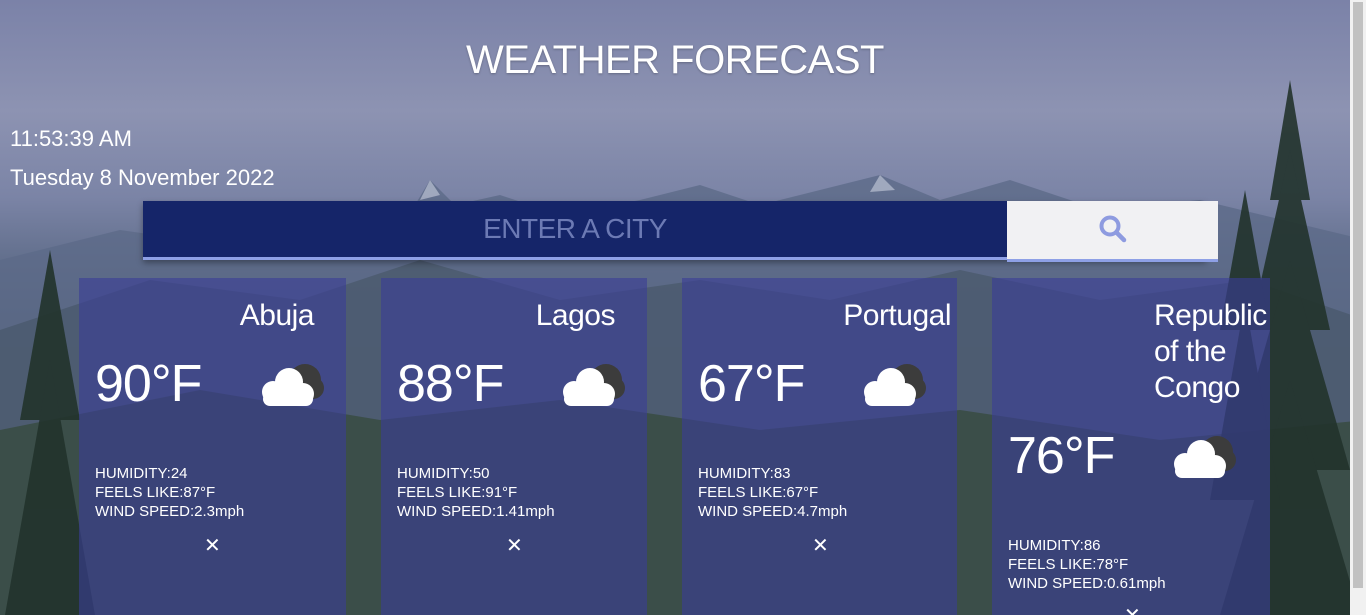  Describe the element at coordinates (1358, 295) in the screenshot. I see `scrollbar-thumb` at that location.